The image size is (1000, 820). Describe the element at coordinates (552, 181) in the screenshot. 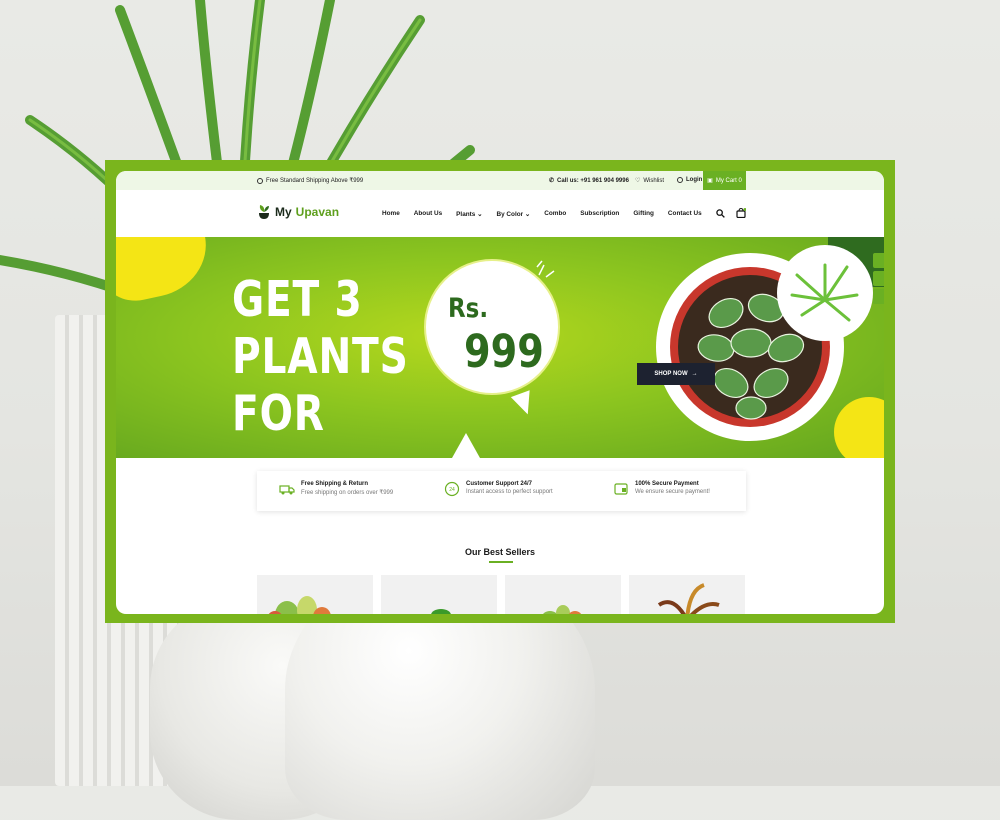

I see `phone-icon: ✆` at that location.